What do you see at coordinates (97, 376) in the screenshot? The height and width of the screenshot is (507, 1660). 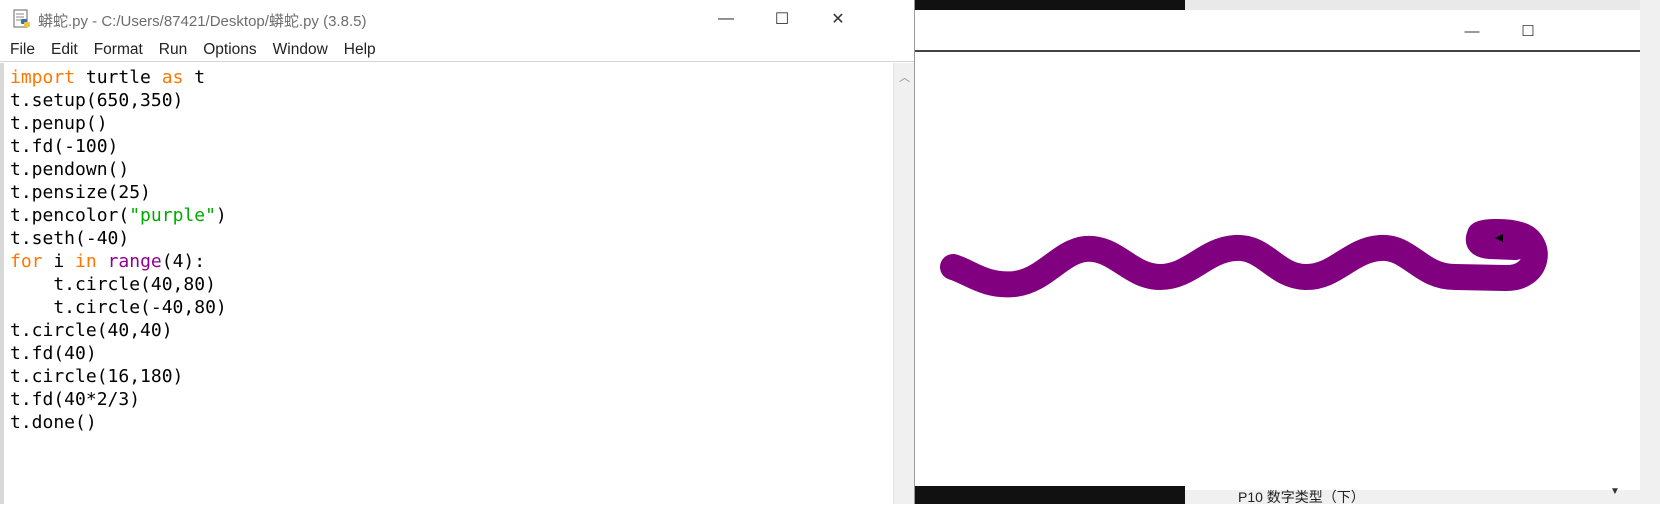 I see `code-line: t.circle(16,180)` at bounding box center [97, 376].